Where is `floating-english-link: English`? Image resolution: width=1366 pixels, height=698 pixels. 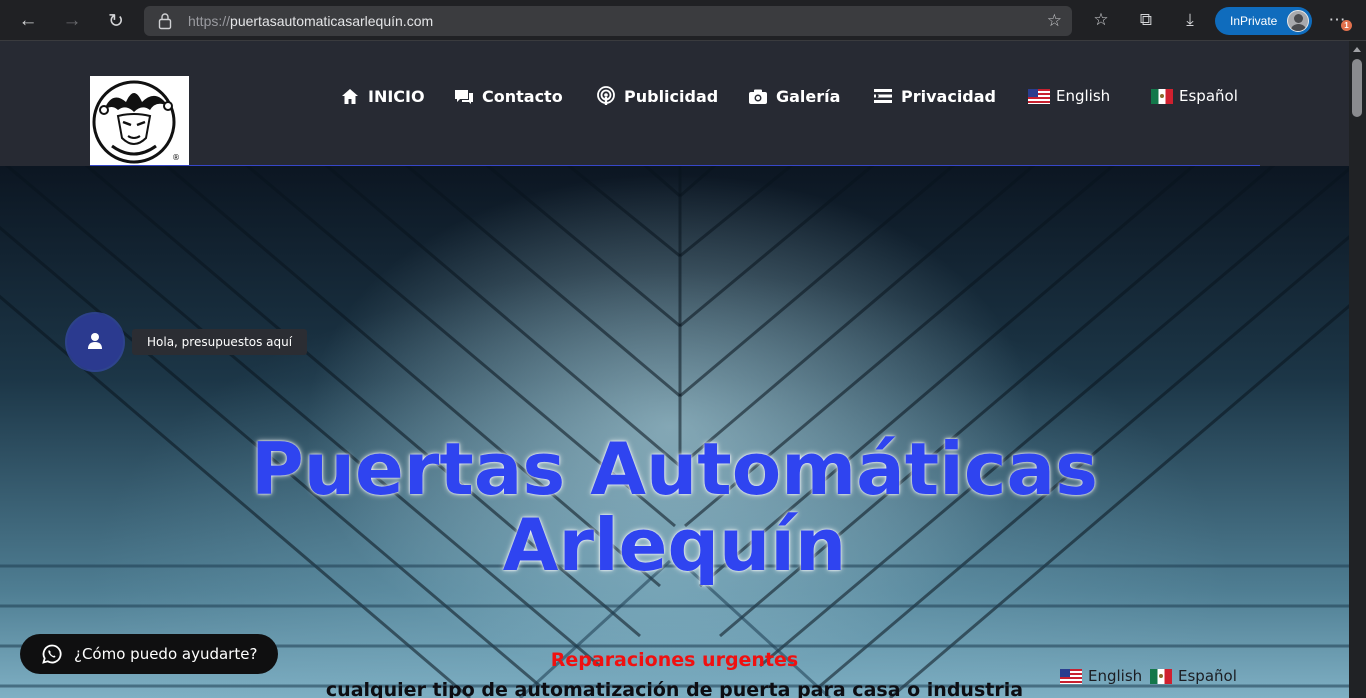 floating-english-link: English is located at coordinates (1101, 676).